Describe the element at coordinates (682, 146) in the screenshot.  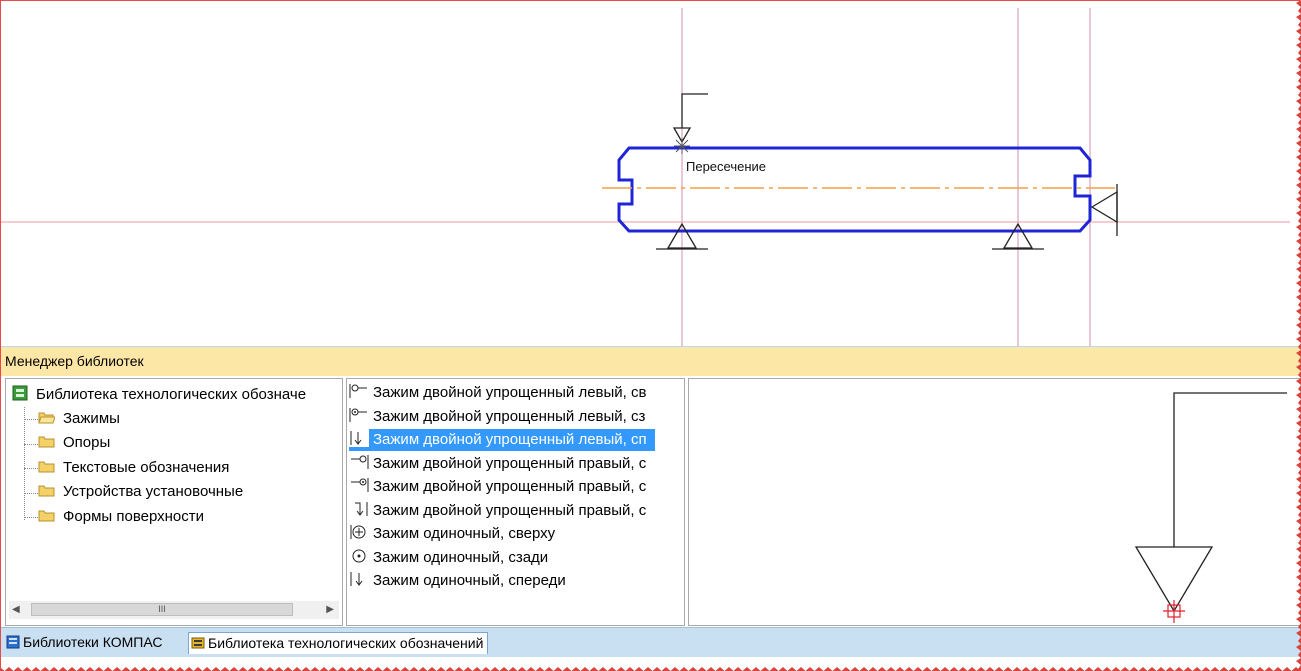
I see `intersection-cursor-icon` at that location.